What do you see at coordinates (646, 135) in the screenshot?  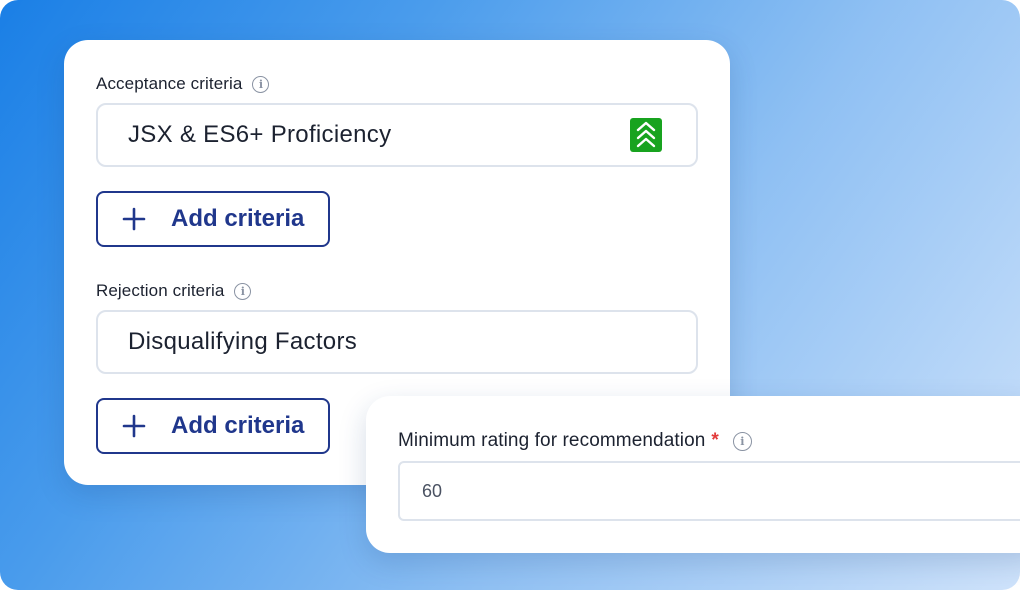 I see `double-chevron-up-icon` at bounding box center [646, 135].